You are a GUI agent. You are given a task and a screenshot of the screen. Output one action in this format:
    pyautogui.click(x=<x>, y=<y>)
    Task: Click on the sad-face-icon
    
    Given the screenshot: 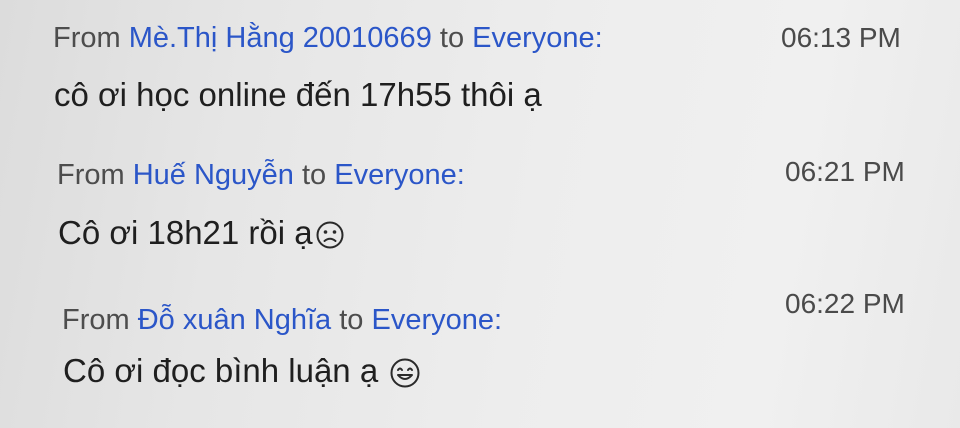 What is the action you would take?
    pyautogui.click(x=330, y=235)
    